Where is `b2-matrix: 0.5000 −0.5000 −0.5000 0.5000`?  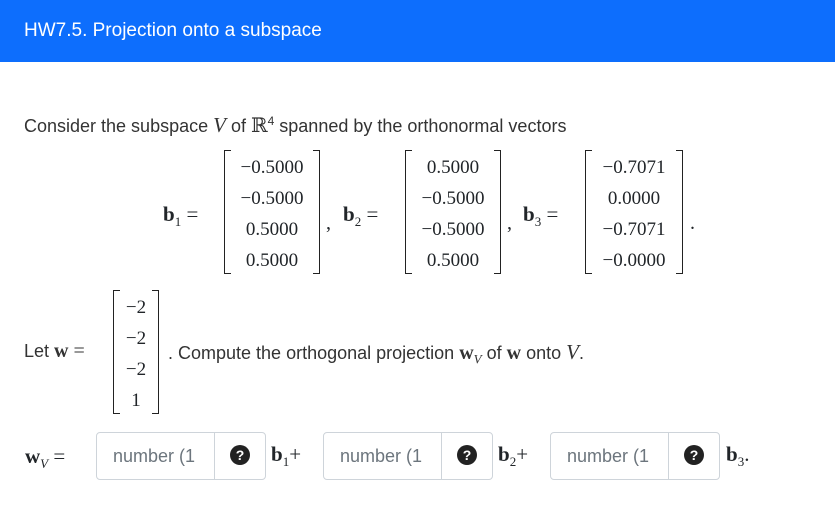 b2-matrix: 0.5000 −0.5000 −0.5000 0.5000 is located at coordinates (453, 212).